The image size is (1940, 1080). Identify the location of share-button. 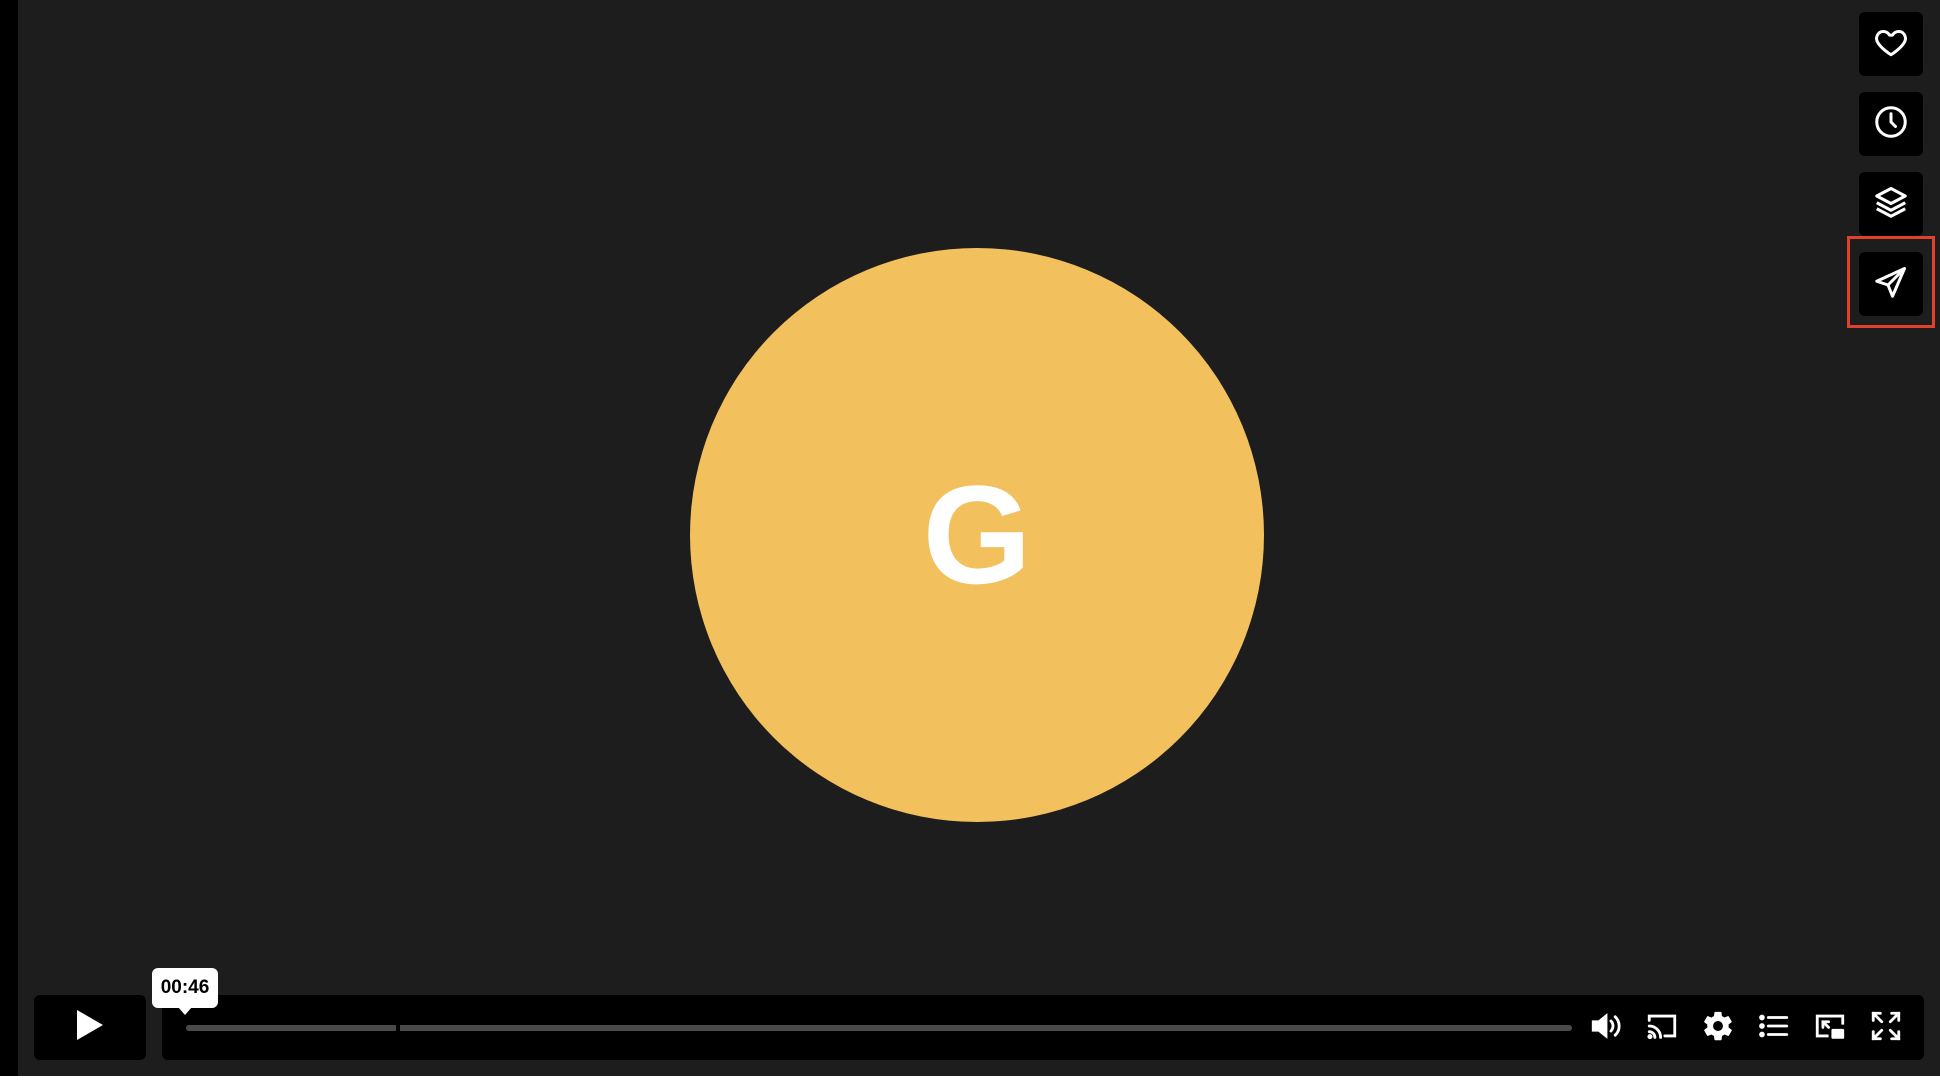
(1891, 284).